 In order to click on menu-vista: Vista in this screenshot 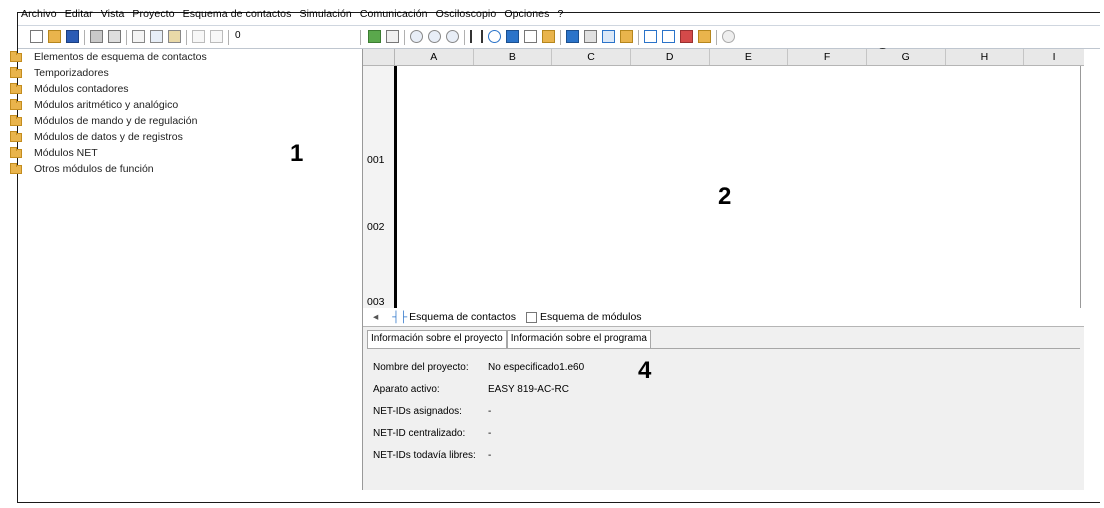, I will do `click(113, 14)`.